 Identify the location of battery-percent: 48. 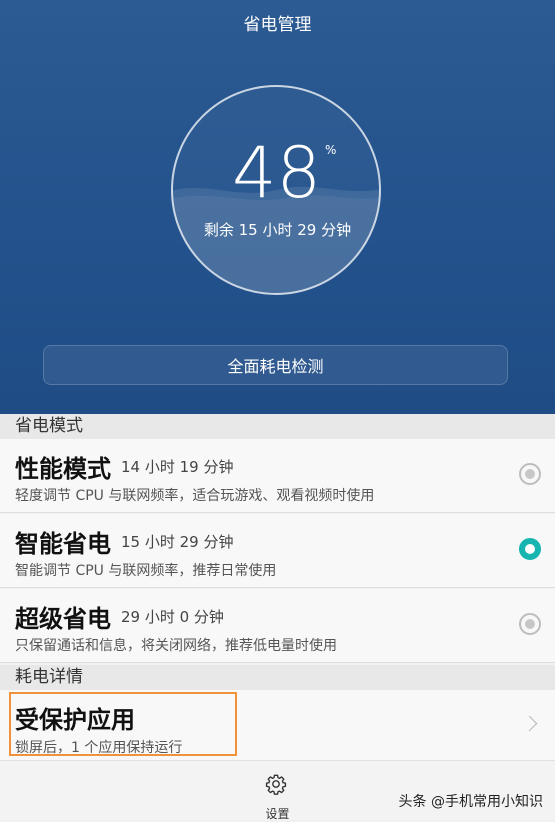
(277, 173).